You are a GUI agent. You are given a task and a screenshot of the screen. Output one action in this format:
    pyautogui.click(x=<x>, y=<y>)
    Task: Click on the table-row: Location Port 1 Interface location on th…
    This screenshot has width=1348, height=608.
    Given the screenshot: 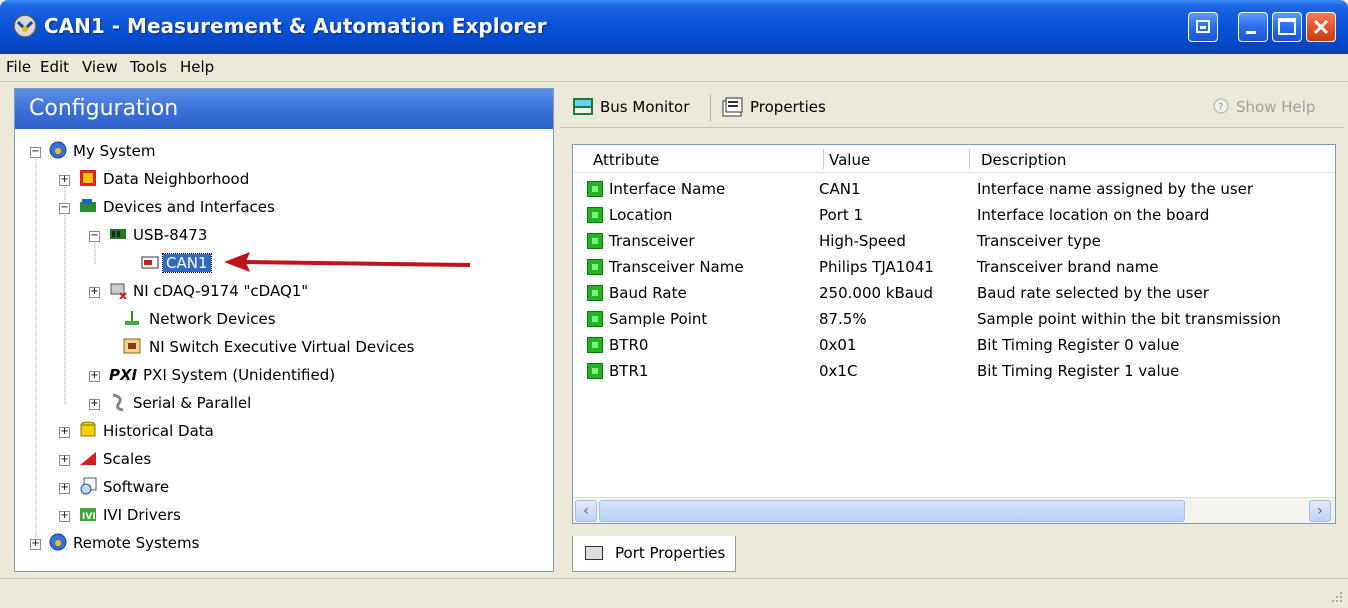 What is the action you would take?
    pyautogui.click(x=954, y=216)
    